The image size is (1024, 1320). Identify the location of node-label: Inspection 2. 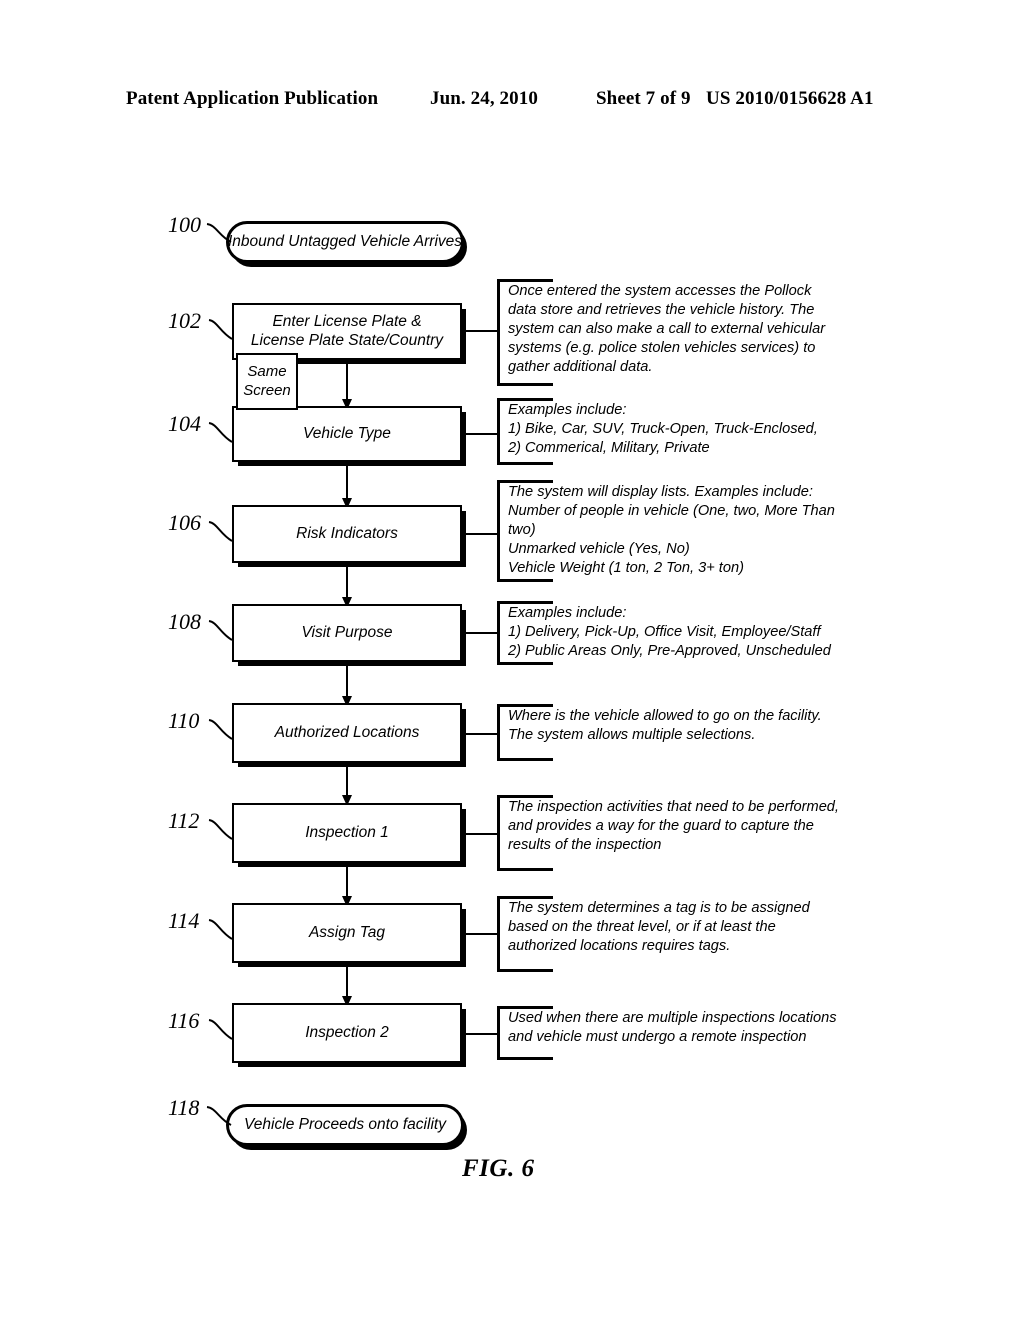
(347, 1032).